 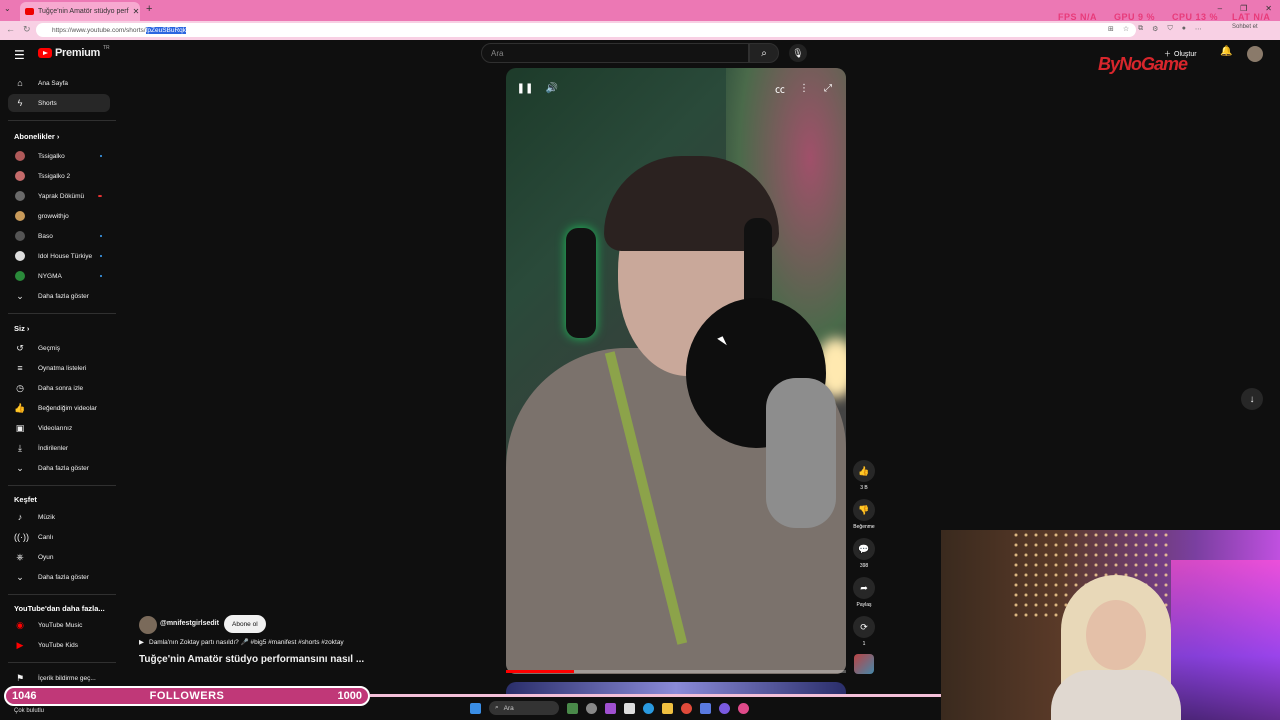 I want to click on windows-start-icon, so click(x=475, y=708).